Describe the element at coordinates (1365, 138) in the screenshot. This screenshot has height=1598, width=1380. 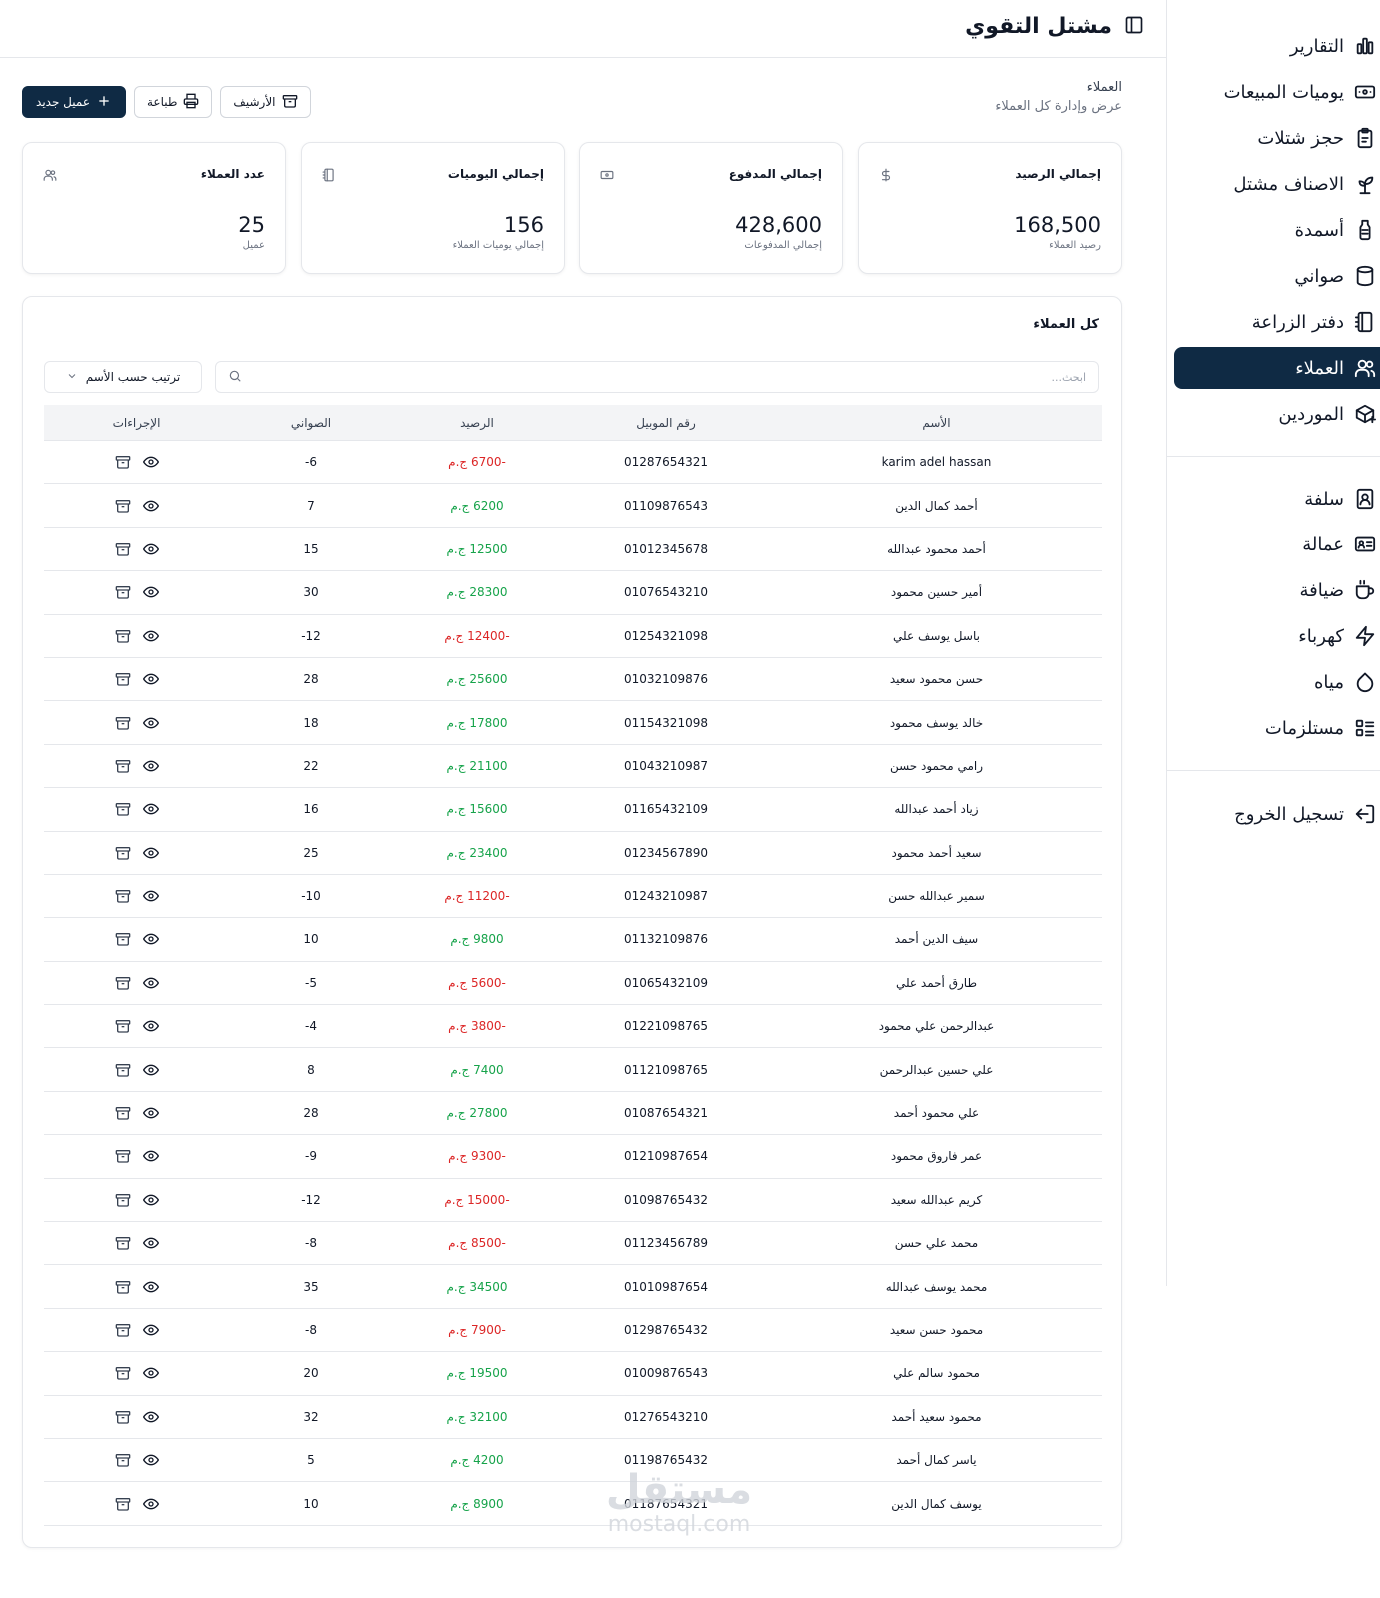
I see `clipboard-icon` at that location.